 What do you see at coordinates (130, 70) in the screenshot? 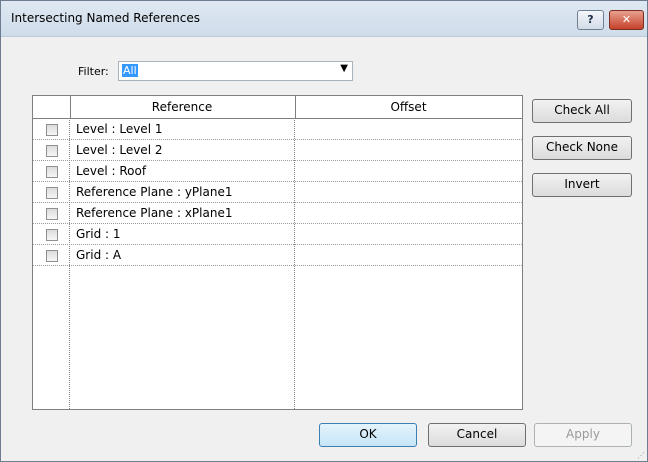
I see `filter-selected-value: All` at bounding box center [130, 70].